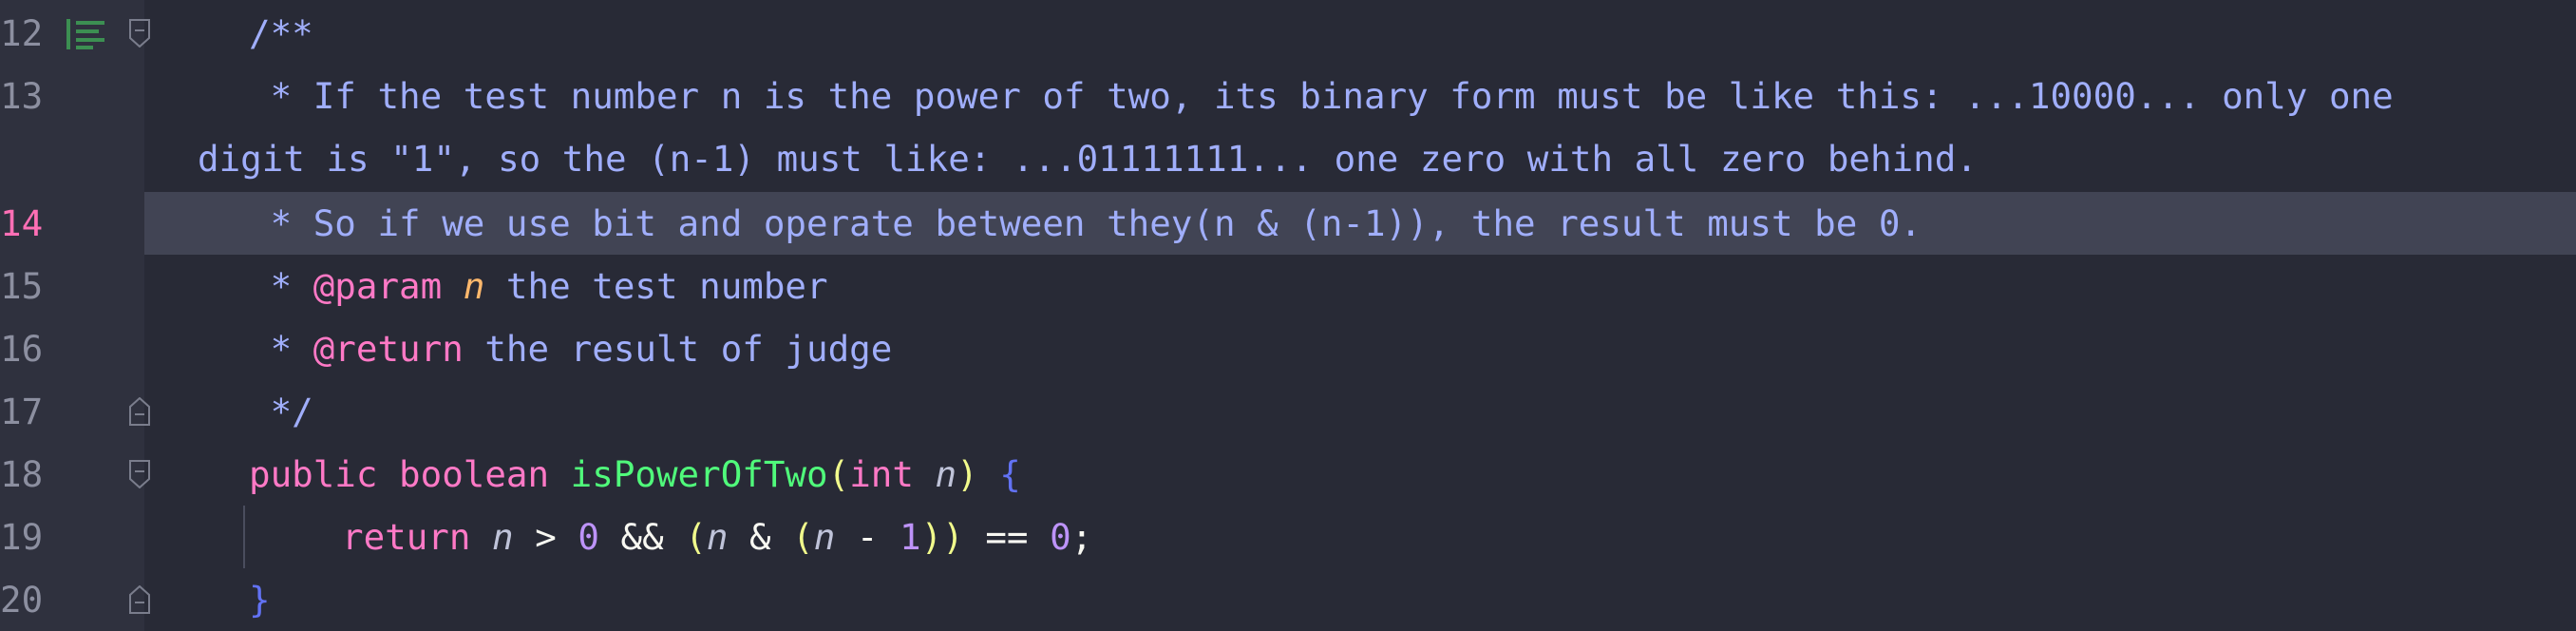 This screenshot has height=631, width=2576. Describe the element at coordinates (313, 474) in the screenshot. I see `keyword: public` at that location.